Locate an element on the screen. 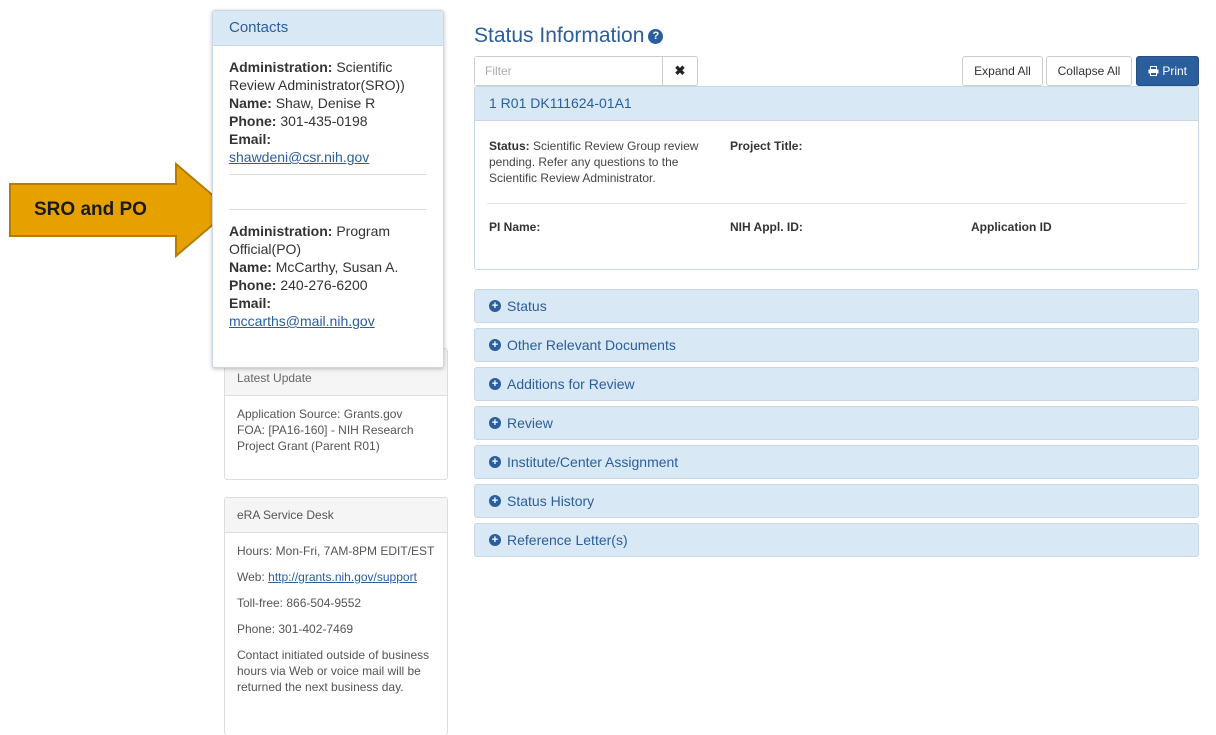 This screenshot has height=735, width=1216. filter-box: ✖ is located at coordinates (586, 71).